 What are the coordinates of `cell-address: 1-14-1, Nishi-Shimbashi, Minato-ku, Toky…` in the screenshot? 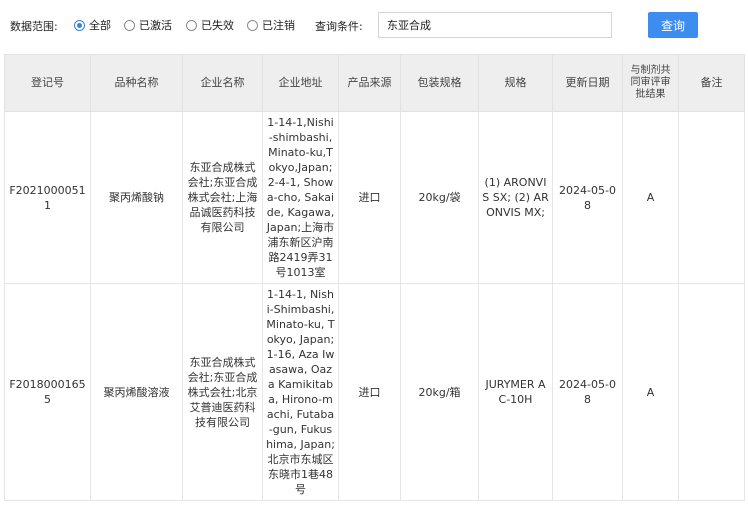 It's located at (300, 392).